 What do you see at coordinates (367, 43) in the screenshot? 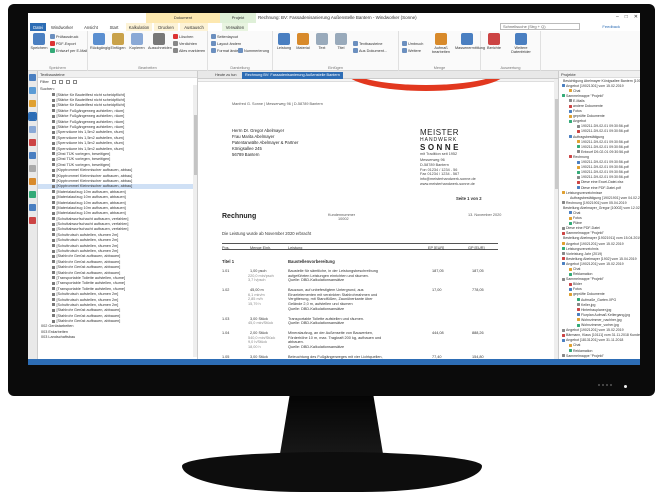
I see `text-blocks-button: Textbausteine` at bounding box center [367, 43].